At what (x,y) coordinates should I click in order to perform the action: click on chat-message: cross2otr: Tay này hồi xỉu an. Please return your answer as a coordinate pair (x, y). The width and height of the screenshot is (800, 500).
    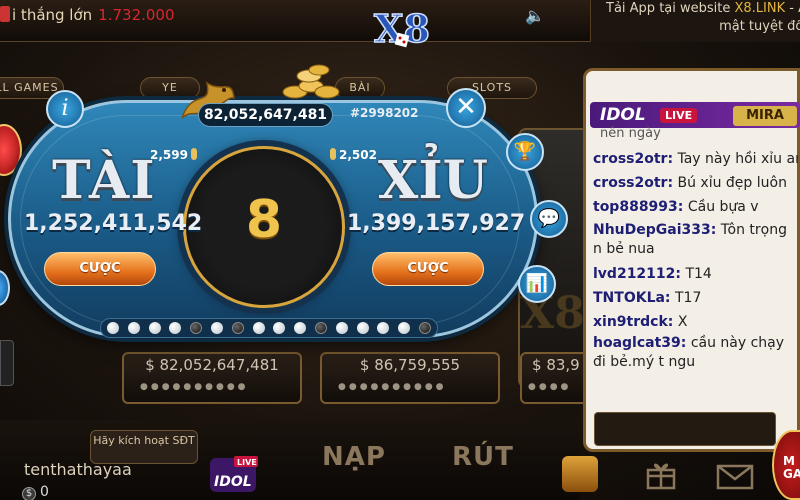
    Looking at the image, I should click on (695, 159).